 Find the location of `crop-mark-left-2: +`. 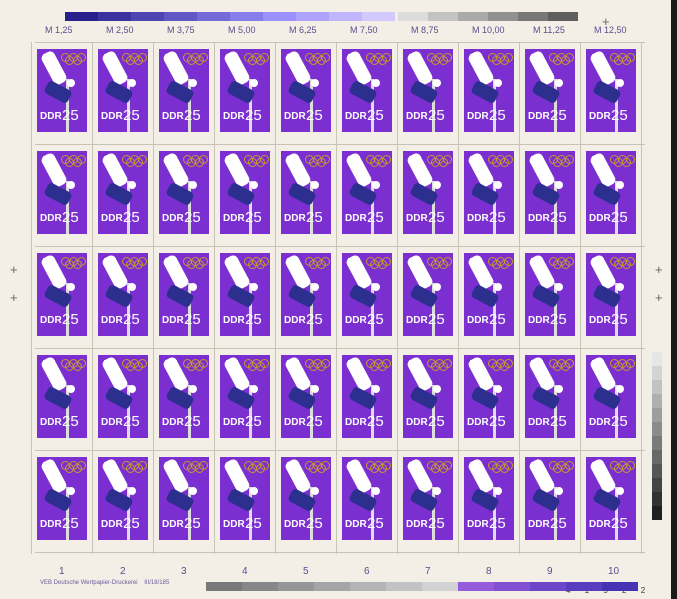

crop-mark-left-2: + is located at coordinates (14, 297).